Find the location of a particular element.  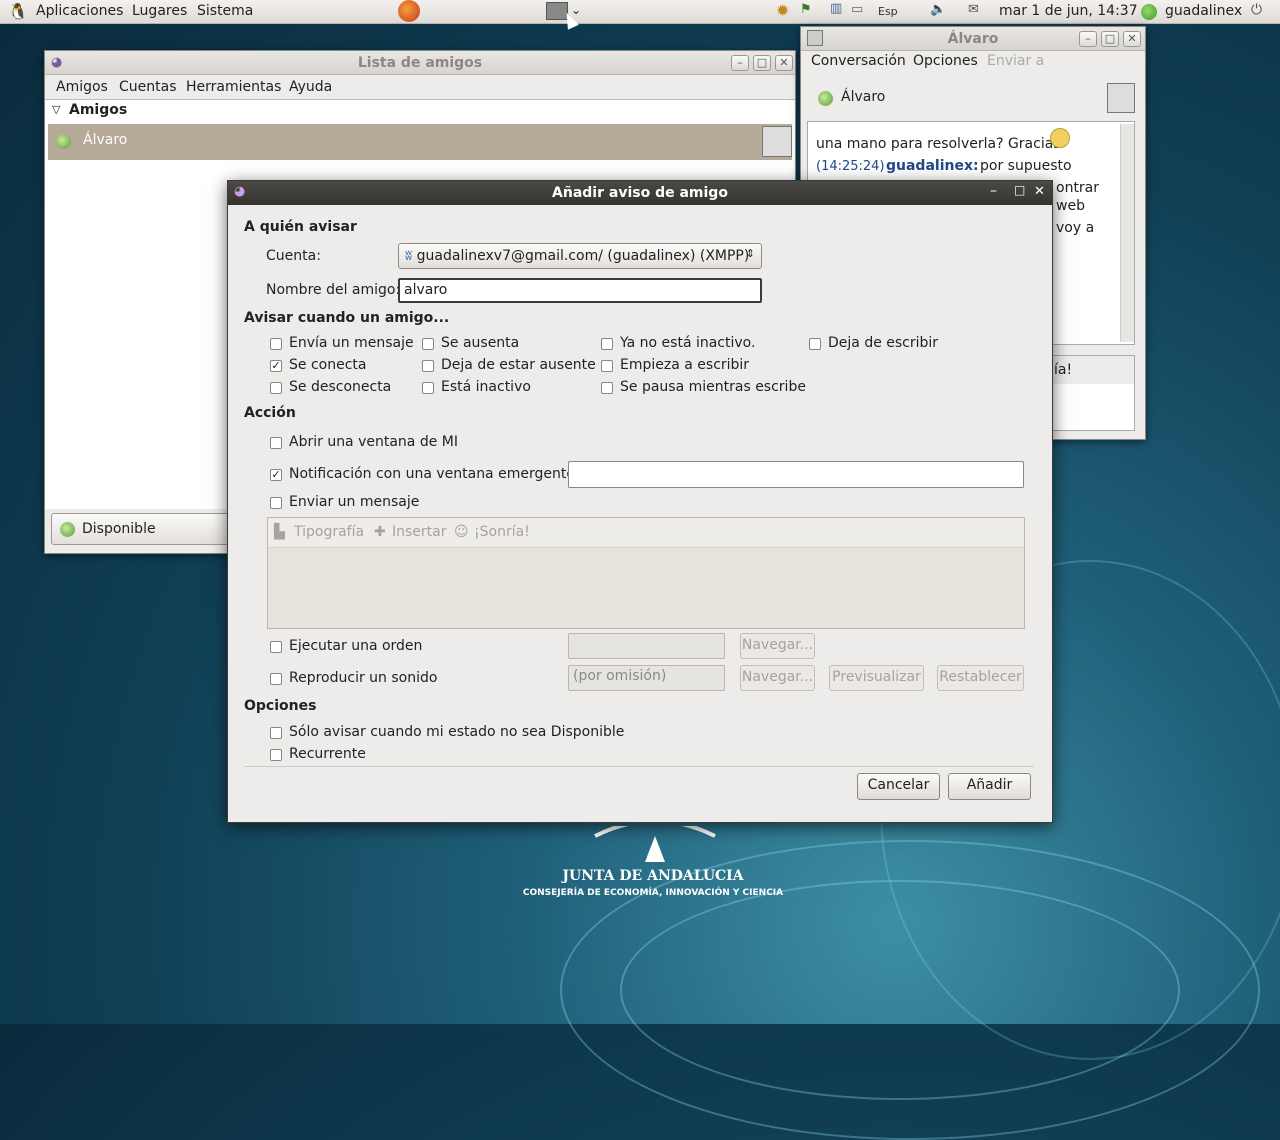

checkbox-popup: ✓ is located at coordinates (276, 475).